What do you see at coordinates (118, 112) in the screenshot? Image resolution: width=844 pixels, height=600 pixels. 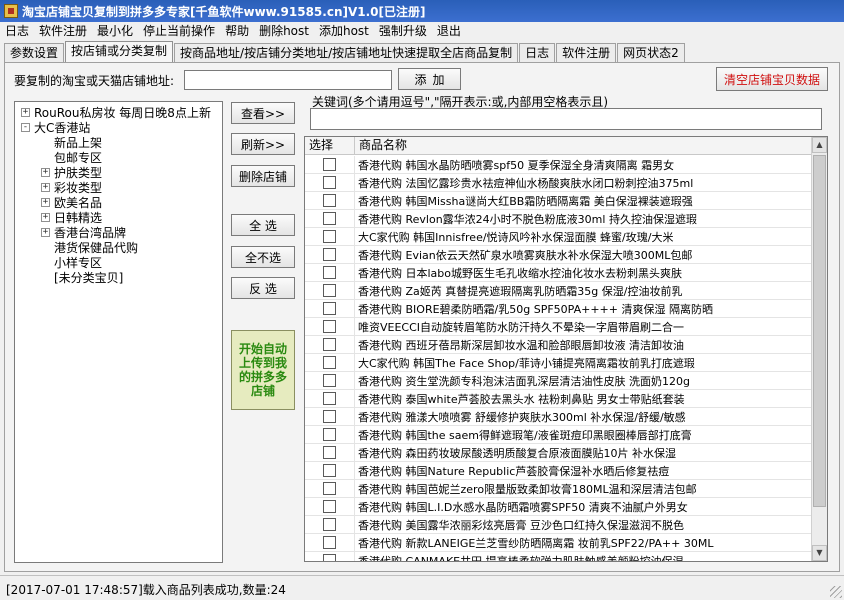 I see `tree-node: + RouRou私房妆 每周日晚8点上新` at bounding box center [118, 112].